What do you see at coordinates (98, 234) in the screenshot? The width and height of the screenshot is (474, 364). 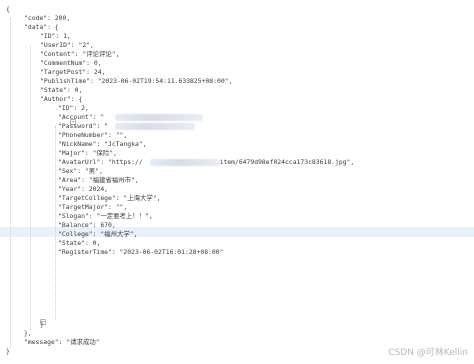 I see `json-line: "College": "福州大学",` at bounding box center [98, 234].